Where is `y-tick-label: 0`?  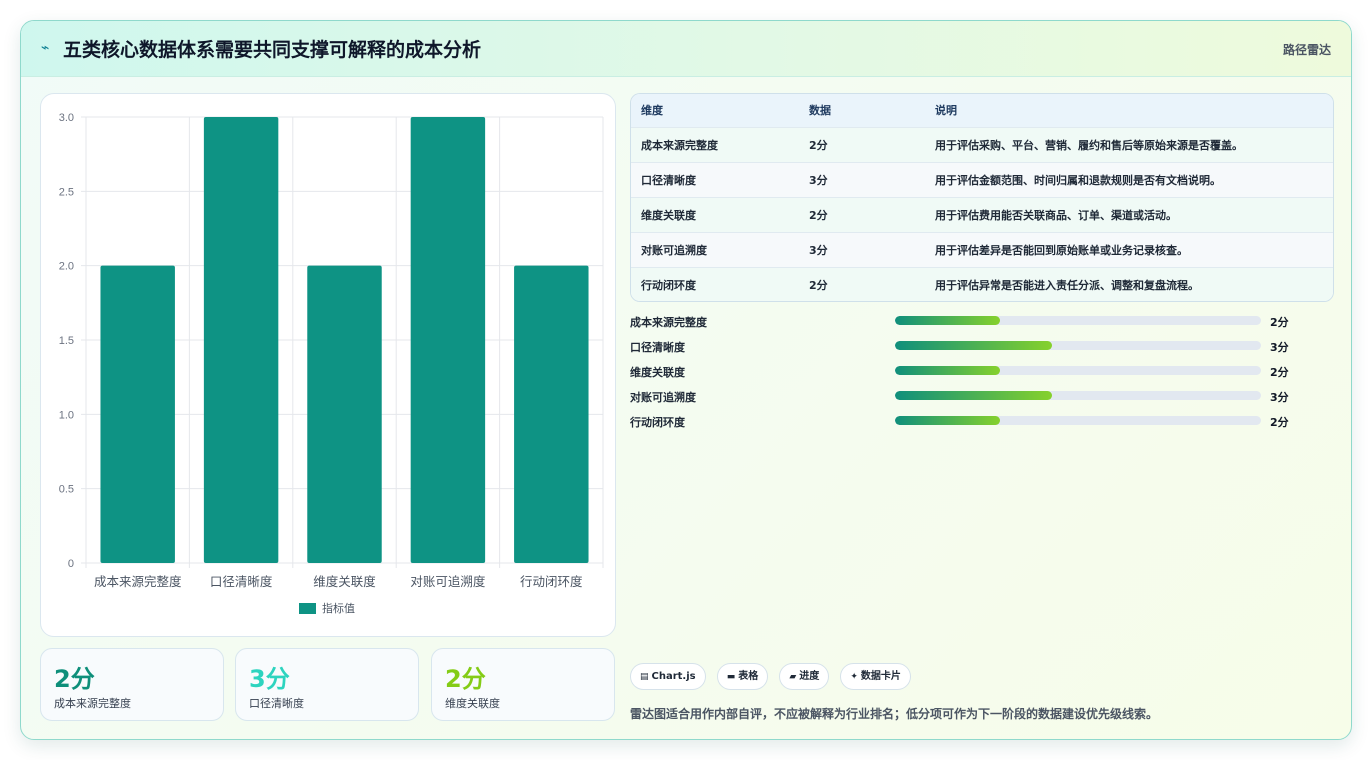 y-tick-label: 0 is located at coordinates (71, 564).